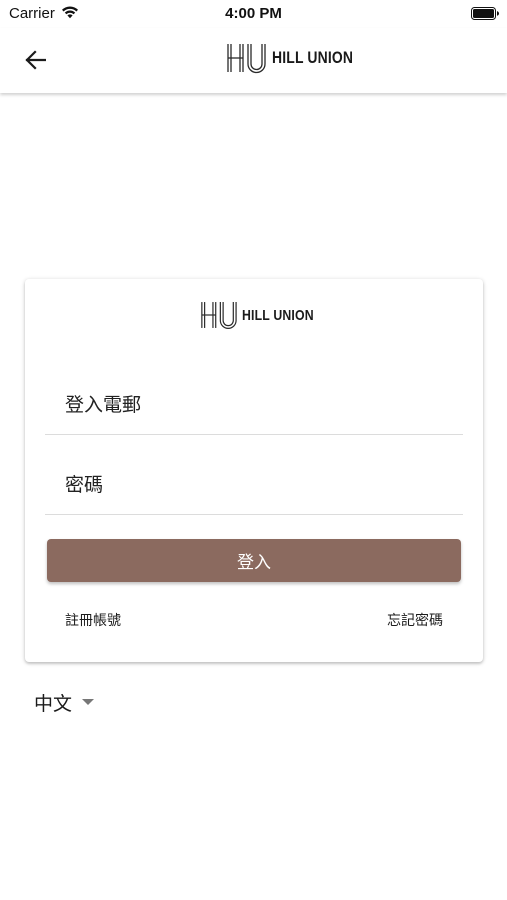 This screenshot has width=507, height=900. I want to click on password-field-container, so click(254, 489).